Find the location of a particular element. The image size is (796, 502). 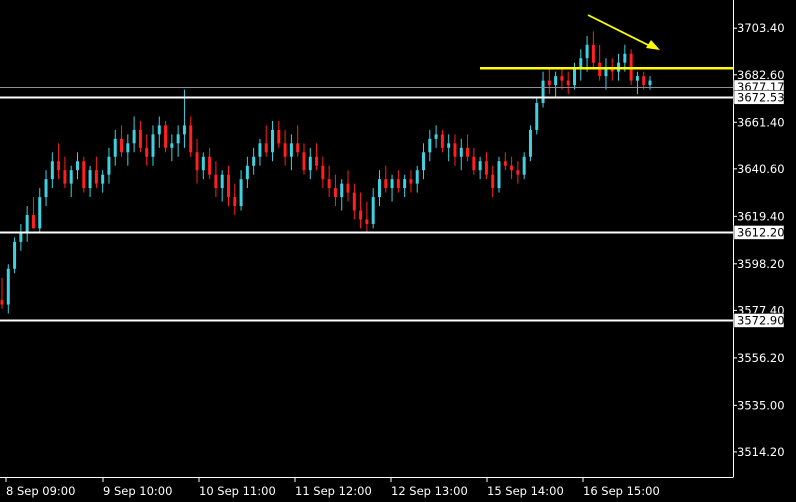

time-tick-label: 8 Sep 09:00 is located at coordinates (40, 491).